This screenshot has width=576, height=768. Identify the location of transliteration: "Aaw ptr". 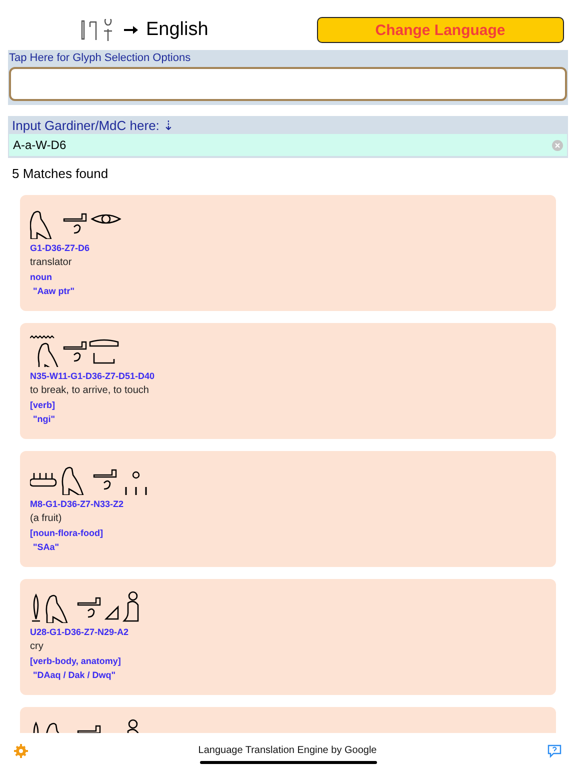
(53, 291).